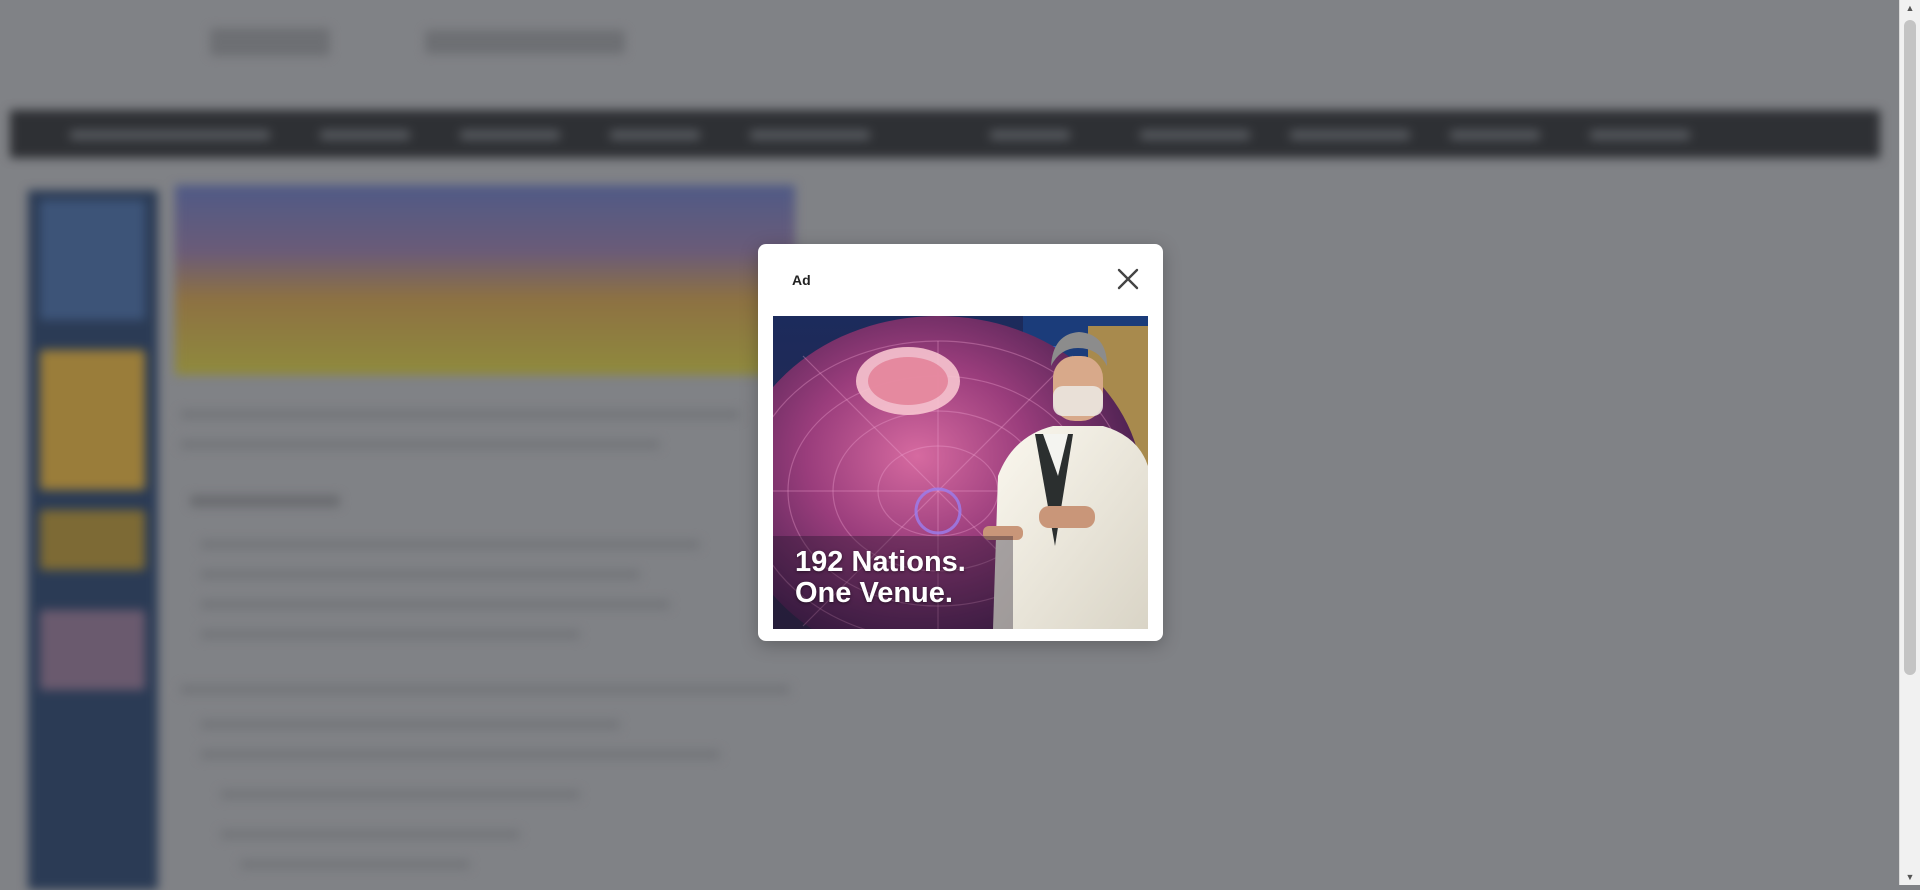  I want to click on section-heading, so click(265, 501).